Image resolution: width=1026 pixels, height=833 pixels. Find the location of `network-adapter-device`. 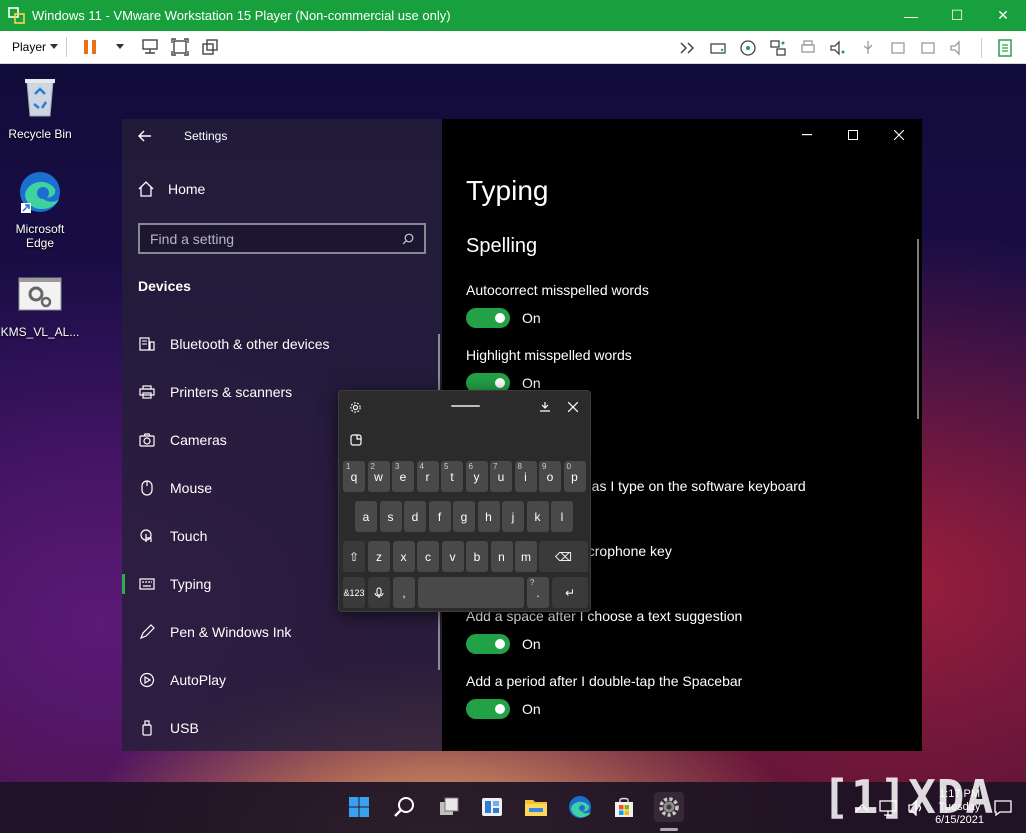

network-adapter-device is located at coordinates (778, 48).